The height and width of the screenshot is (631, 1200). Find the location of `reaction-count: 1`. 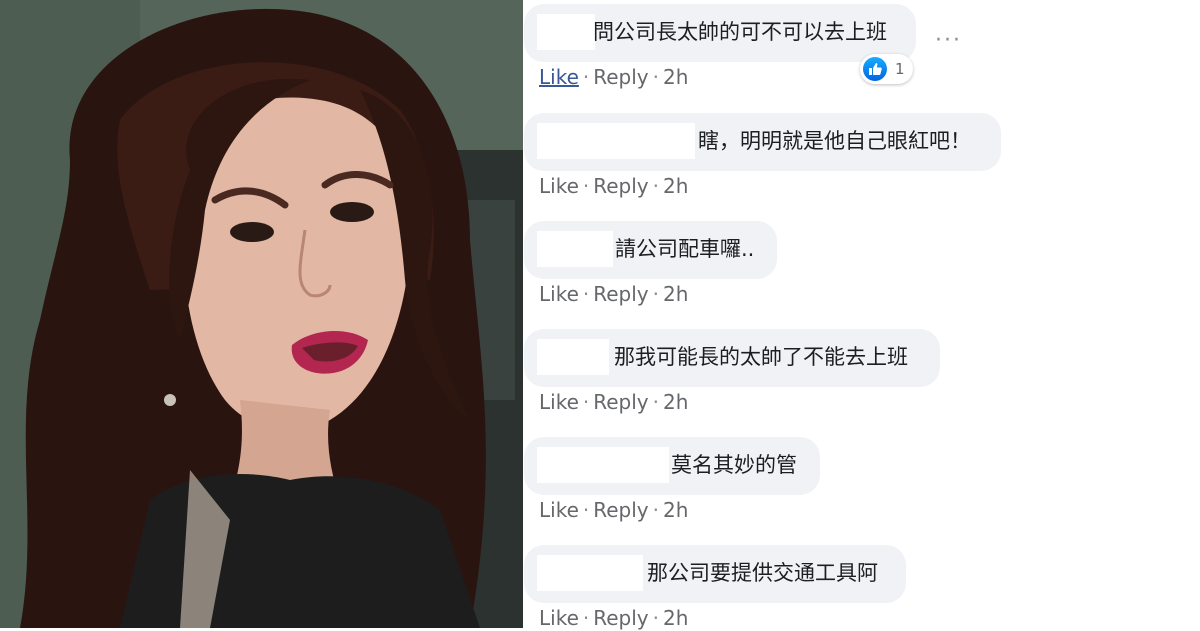

reaction-count: 1 is located at coordinates (900, 69).